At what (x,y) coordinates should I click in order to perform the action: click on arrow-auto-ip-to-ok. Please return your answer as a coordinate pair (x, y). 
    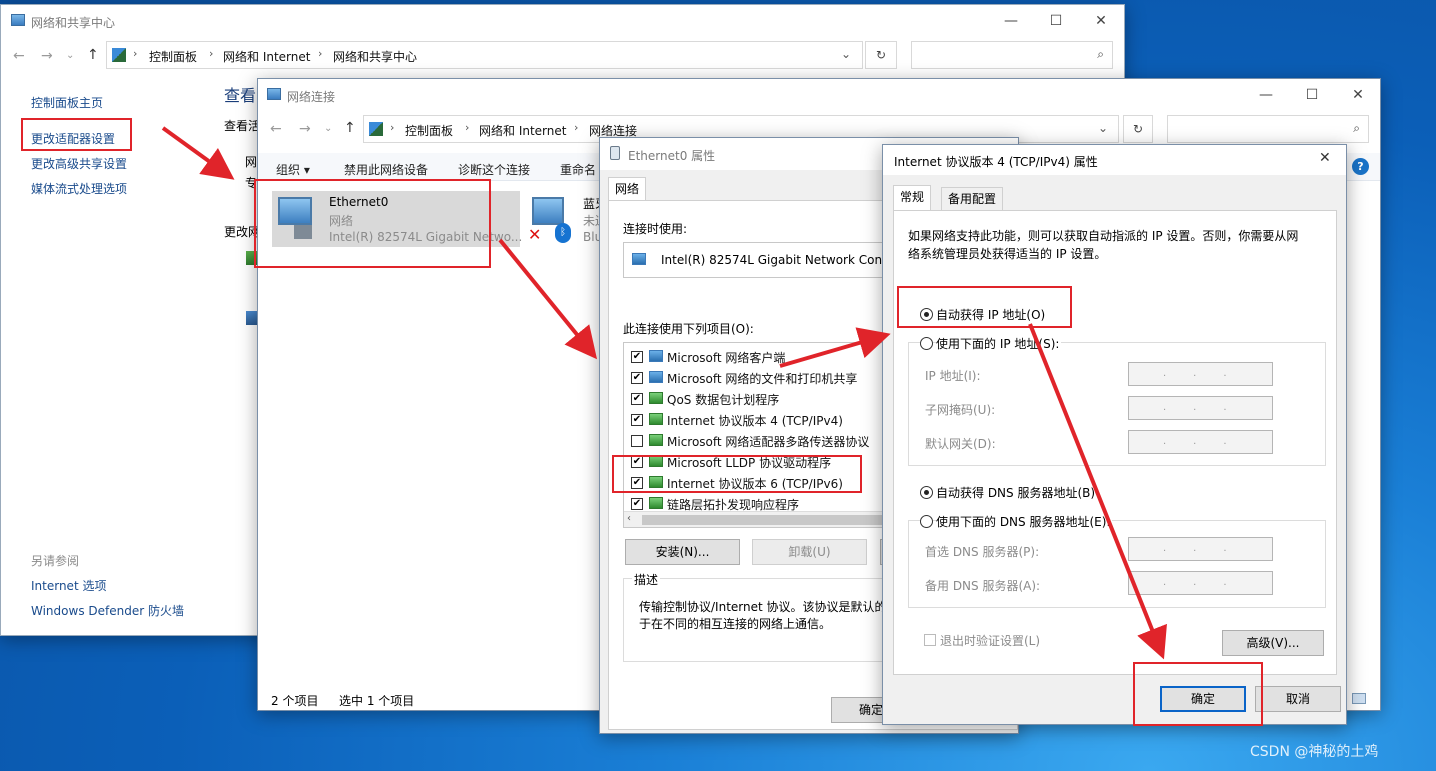
    Looking at the image, I should click on (1097, 491).